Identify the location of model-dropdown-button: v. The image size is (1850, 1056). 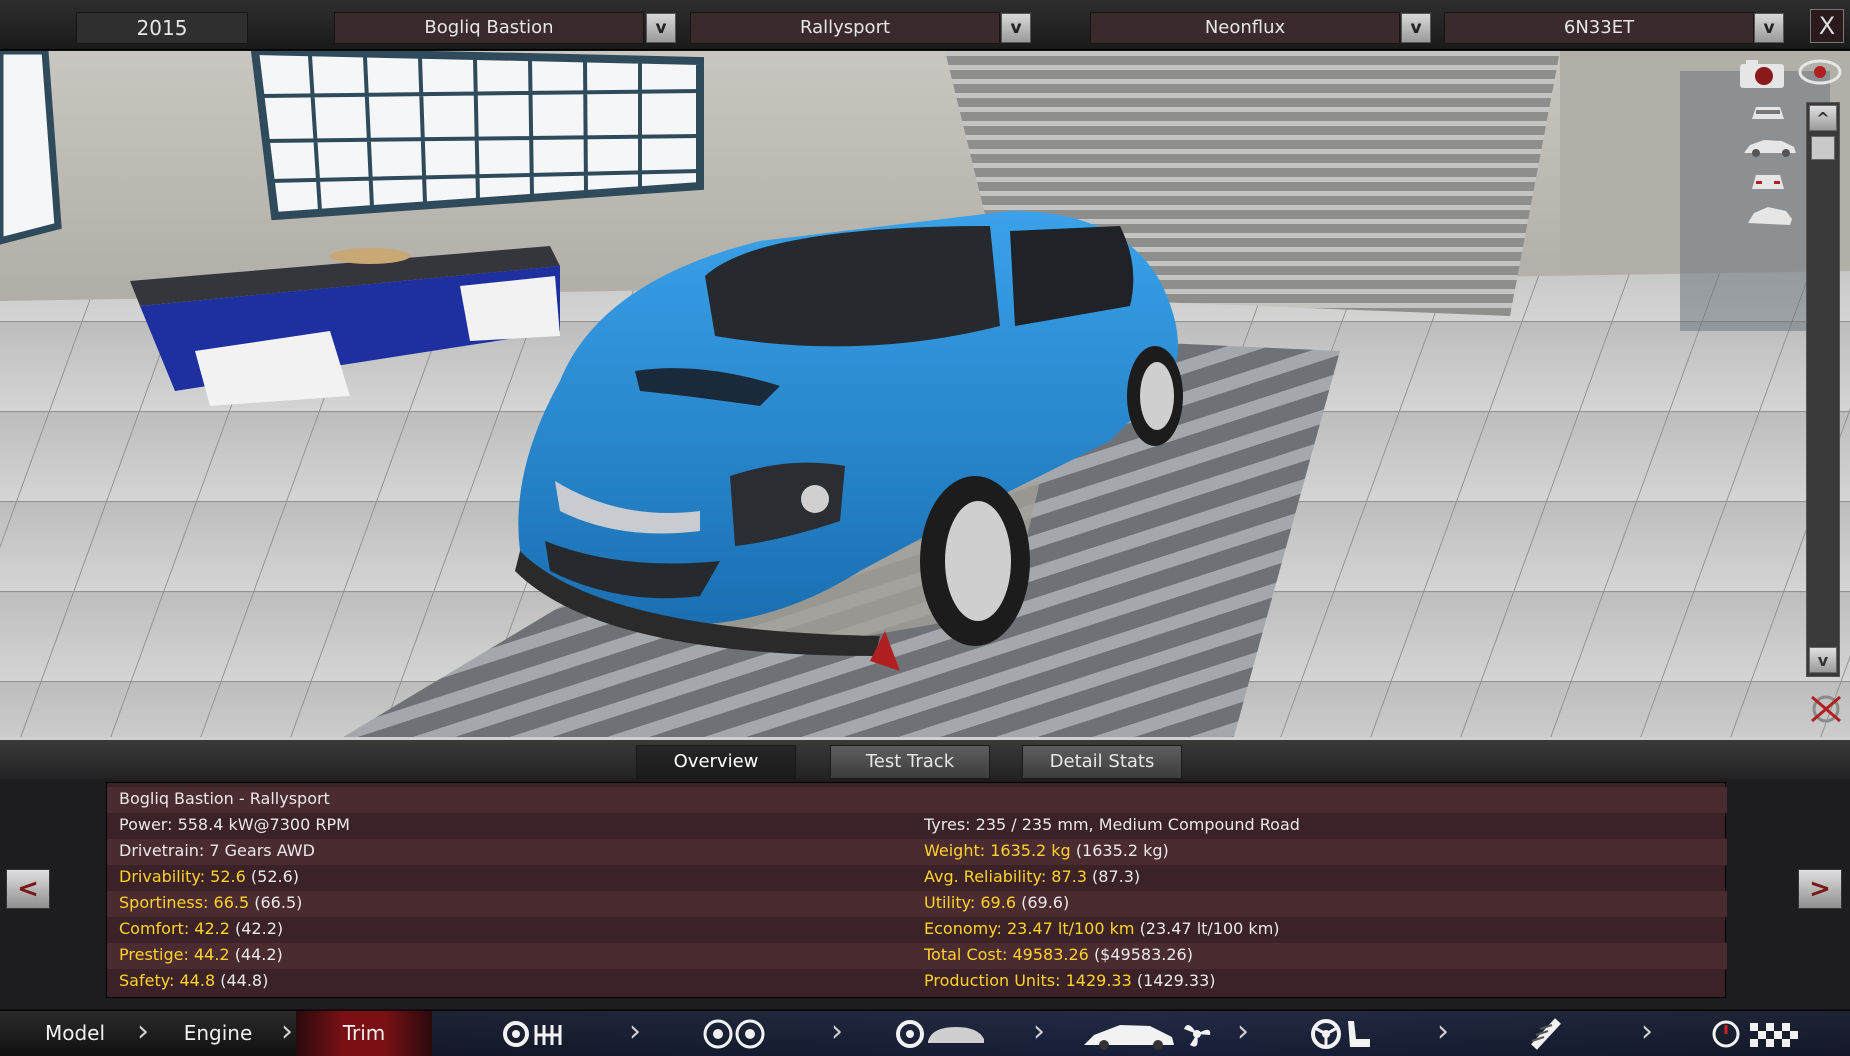
(661, 28).